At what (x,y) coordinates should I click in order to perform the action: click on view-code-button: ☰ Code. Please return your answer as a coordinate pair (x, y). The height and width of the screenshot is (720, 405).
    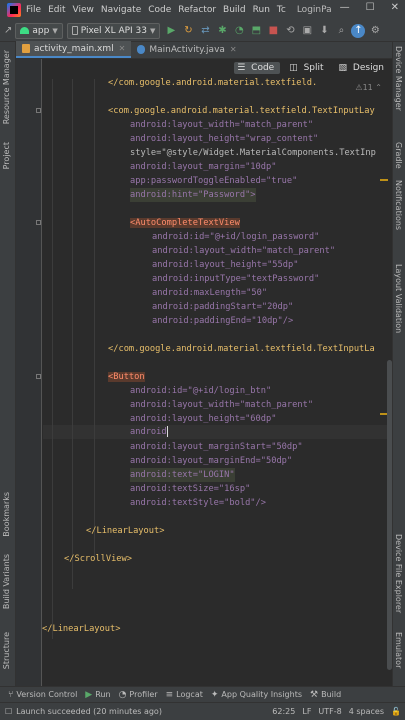
    Looking at the image, I should click on (257, 68).